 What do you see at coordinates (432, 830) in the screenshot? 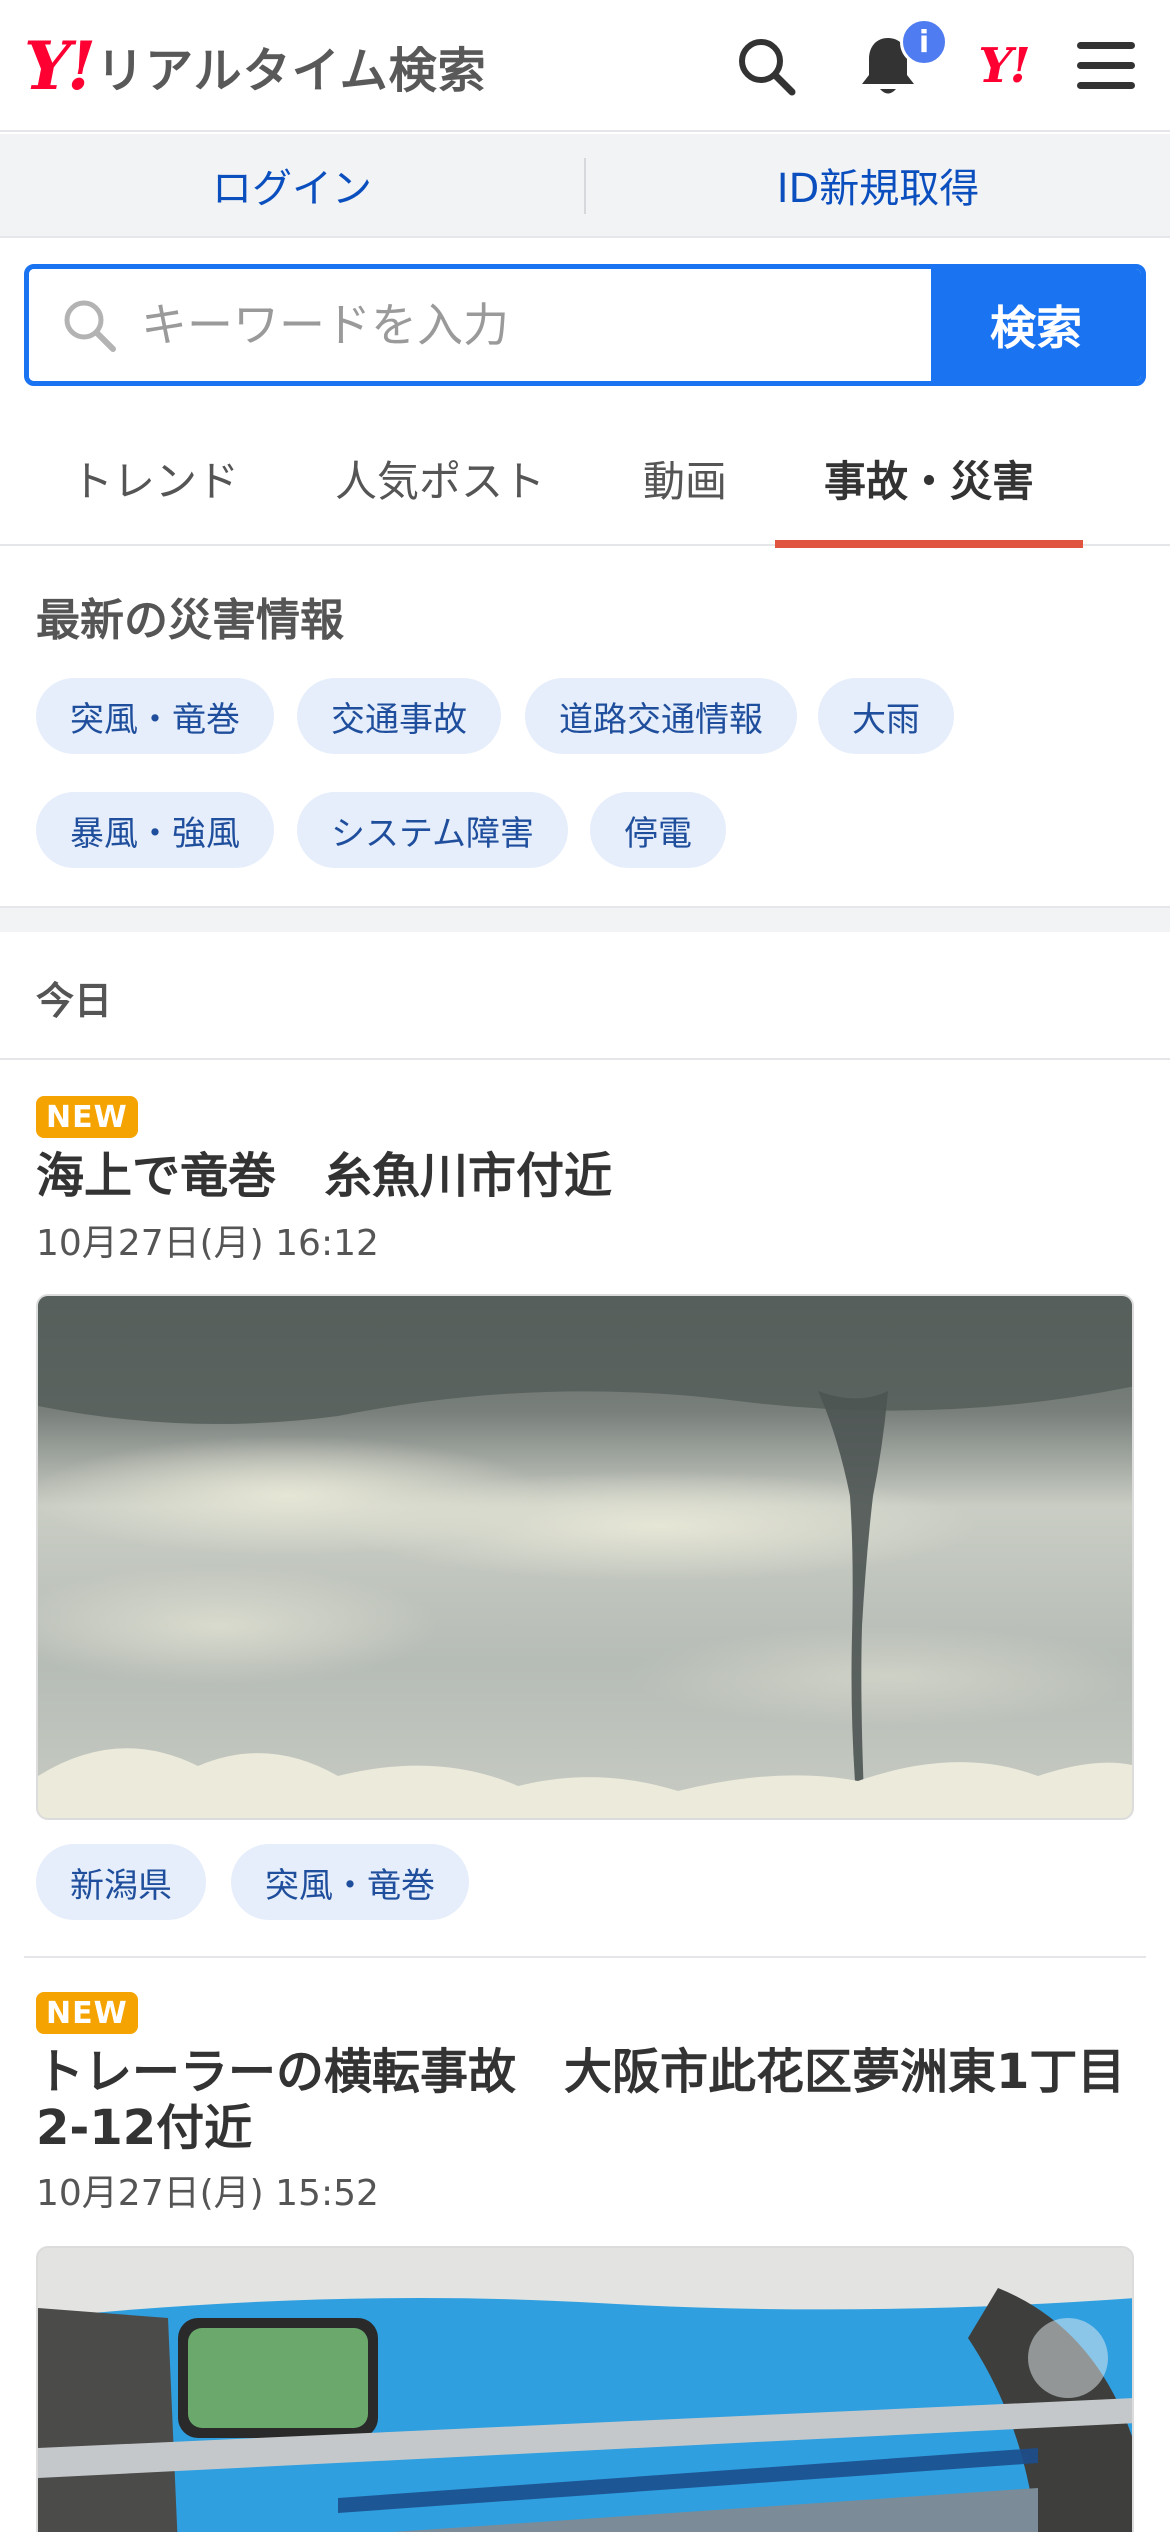
I see `disaster-chip: システム障害` at bounding box center [432, 830].